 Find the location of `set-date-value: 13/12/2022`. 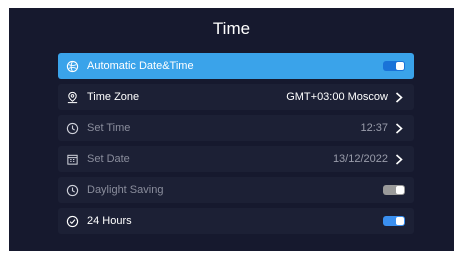

set-date-value: 13/12/2022 is located at coordinates (360, 159).